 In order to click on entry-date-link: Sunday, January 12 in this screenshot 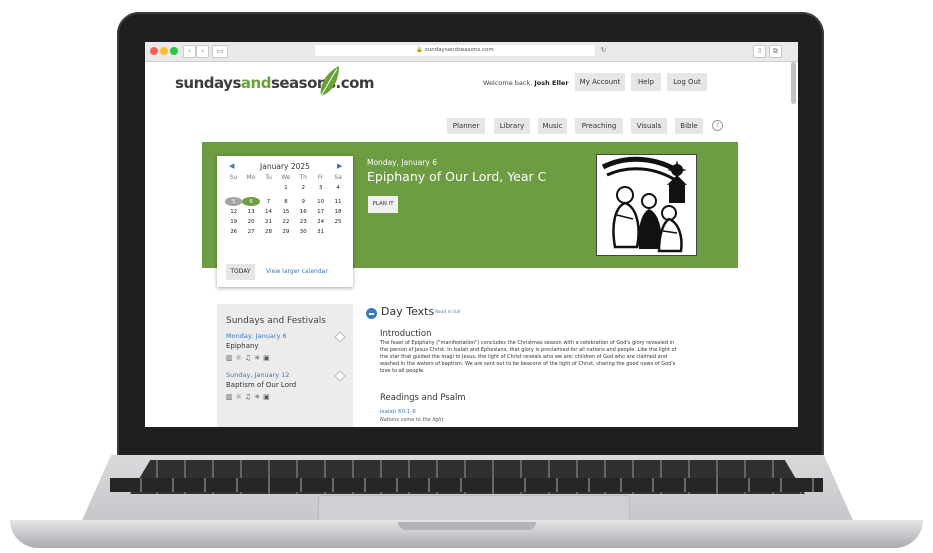, I will do `click(257, 375)`.